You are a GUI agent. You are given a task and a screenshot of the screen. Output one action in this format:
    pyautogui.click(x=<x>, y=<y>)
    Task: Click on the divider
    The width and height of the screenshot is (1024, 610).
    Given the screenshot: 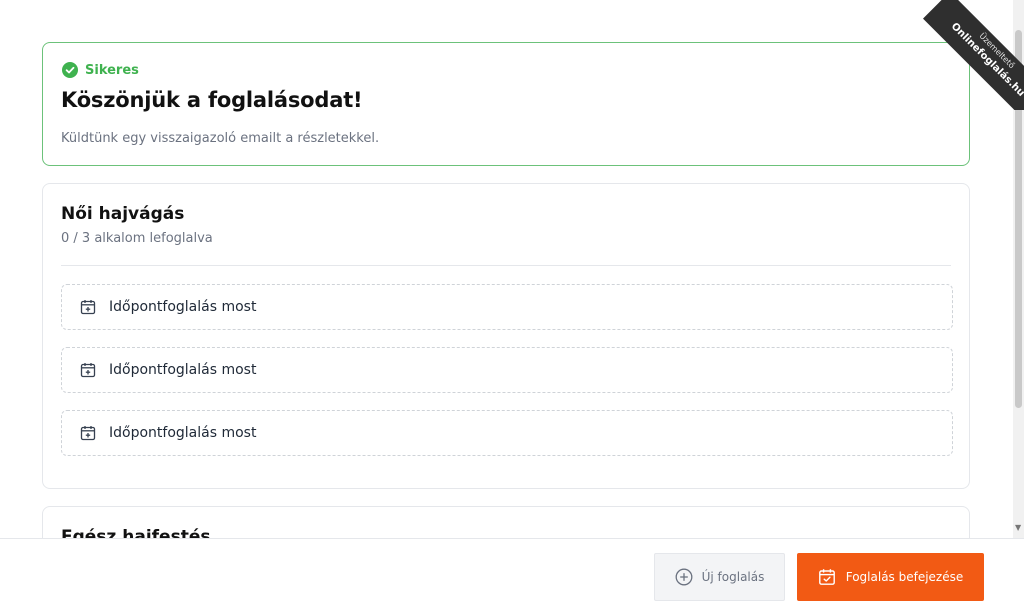 What is the action you would take?
    pyautogui.click(x=506, y=265)
    